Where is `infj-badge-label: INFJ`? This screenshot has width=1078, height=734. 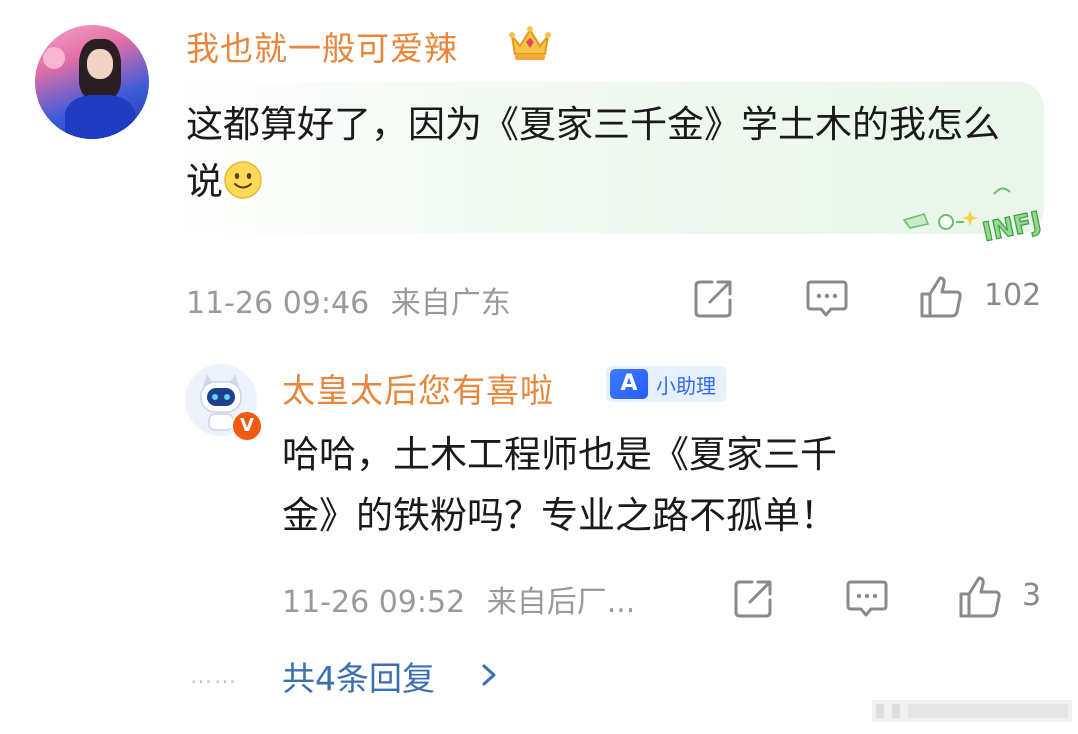 infj-badge-label: INFJ is located at coordinates (1012, 225).